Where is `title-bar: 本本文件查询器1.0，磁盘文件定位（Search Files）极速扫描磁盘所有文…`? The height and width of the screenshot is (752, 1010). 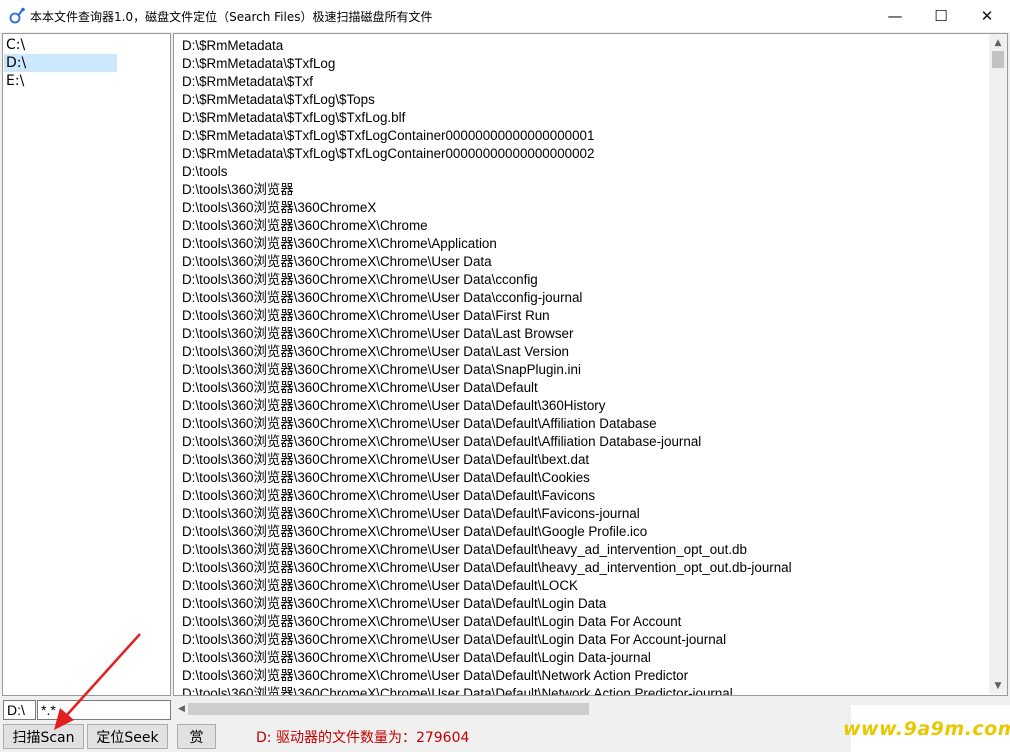 title-bar: 本本文件查询器1.0，磁盘文件定位（Search Files）极速扫描磁盘所有文… is located at coordinates (505, 16).